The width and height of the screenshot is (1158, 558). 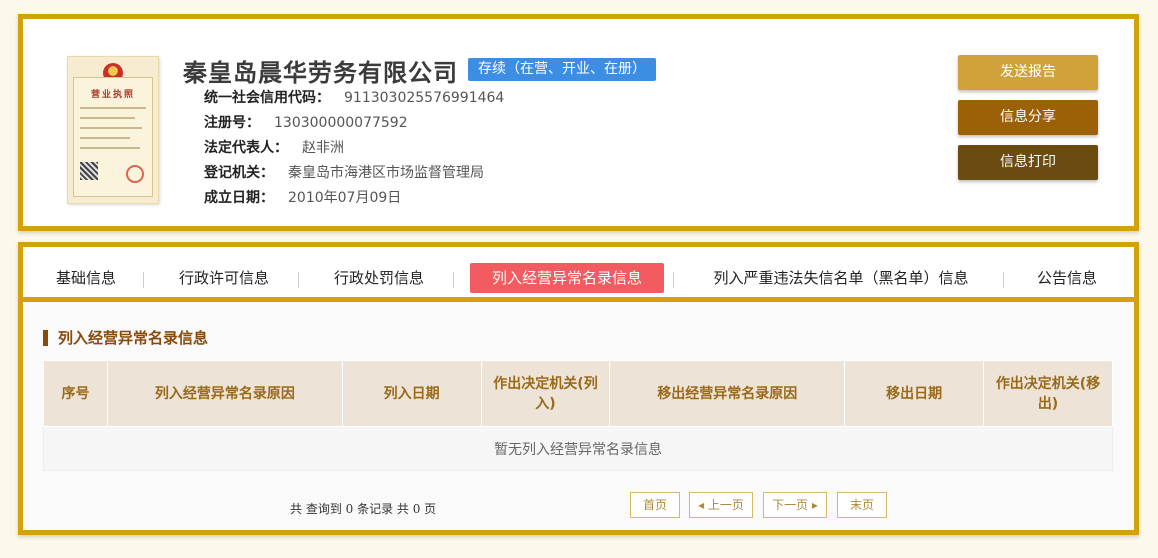 I want to click on info-registration-authority: 登记机关： 秦皇岛市海港区市场监督管理局, so click(x=344, y=173).